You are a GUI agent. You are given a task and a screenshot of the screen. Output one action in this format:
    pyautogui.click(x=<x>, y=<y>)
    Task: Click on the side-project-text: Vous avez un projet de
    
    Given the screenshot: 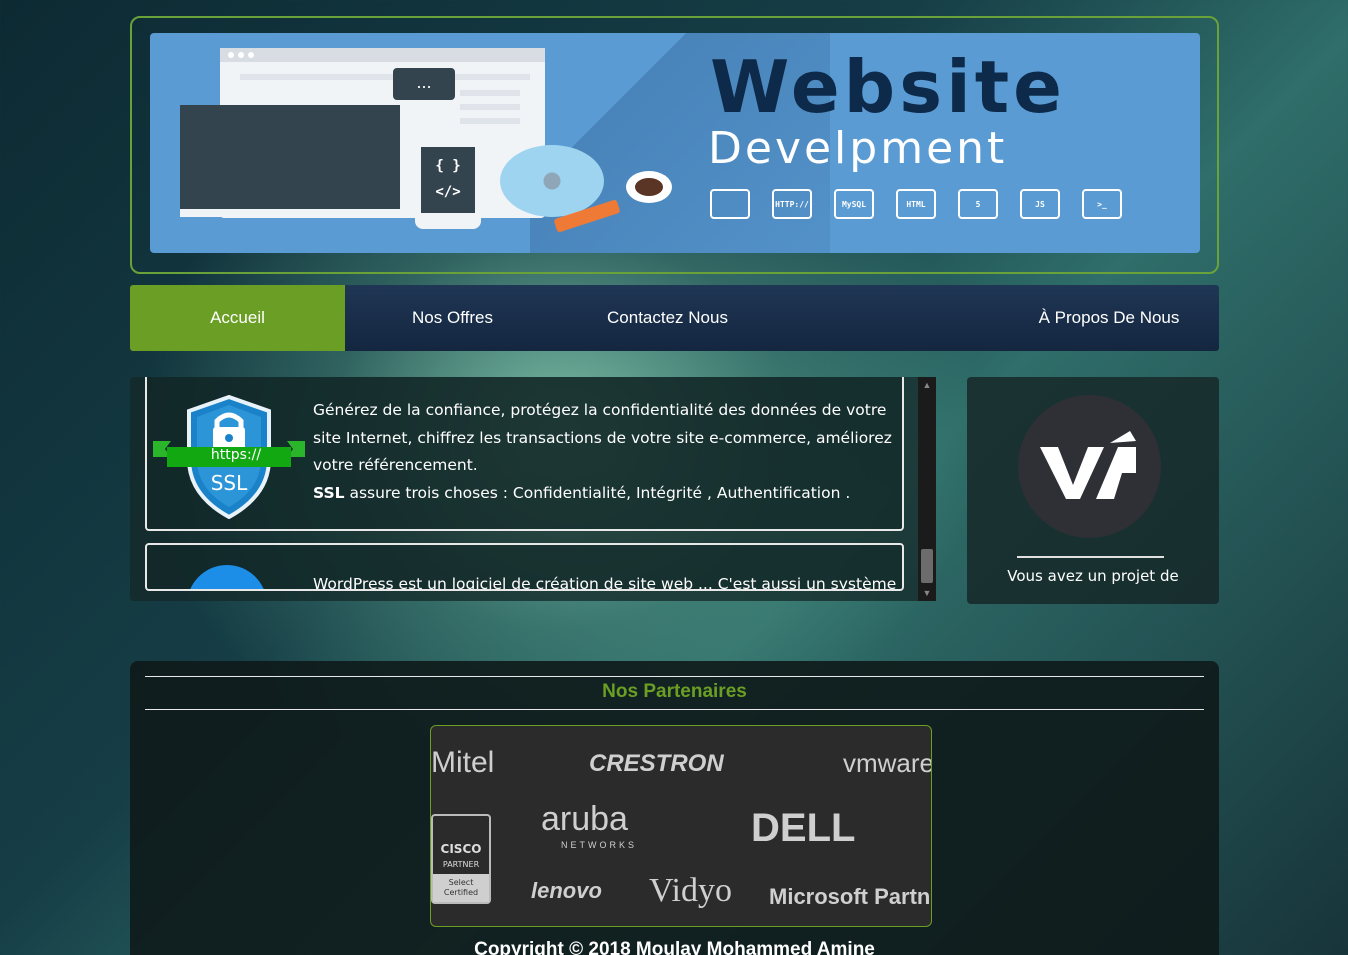 What is the action you would take?
    pyautogui.click(x=1093, y=576)
    